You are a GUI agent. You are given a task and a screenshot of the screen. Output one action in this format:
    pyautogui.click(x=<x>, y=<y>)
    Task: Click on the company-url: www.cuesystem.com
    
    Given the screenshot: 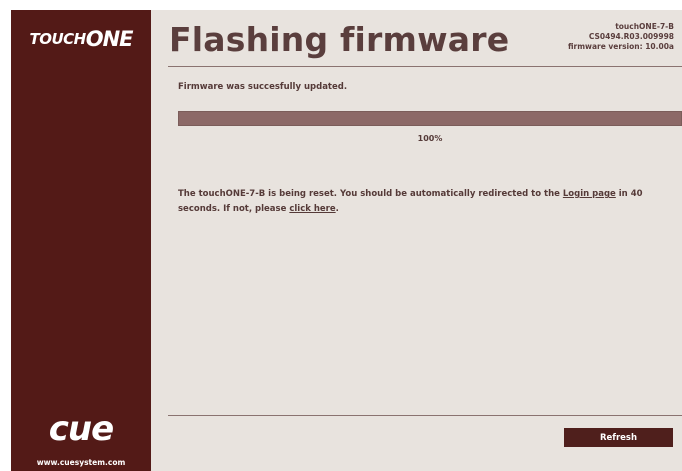 What is the action you would take?
    pyautogui.click(x=81, y=462)
    